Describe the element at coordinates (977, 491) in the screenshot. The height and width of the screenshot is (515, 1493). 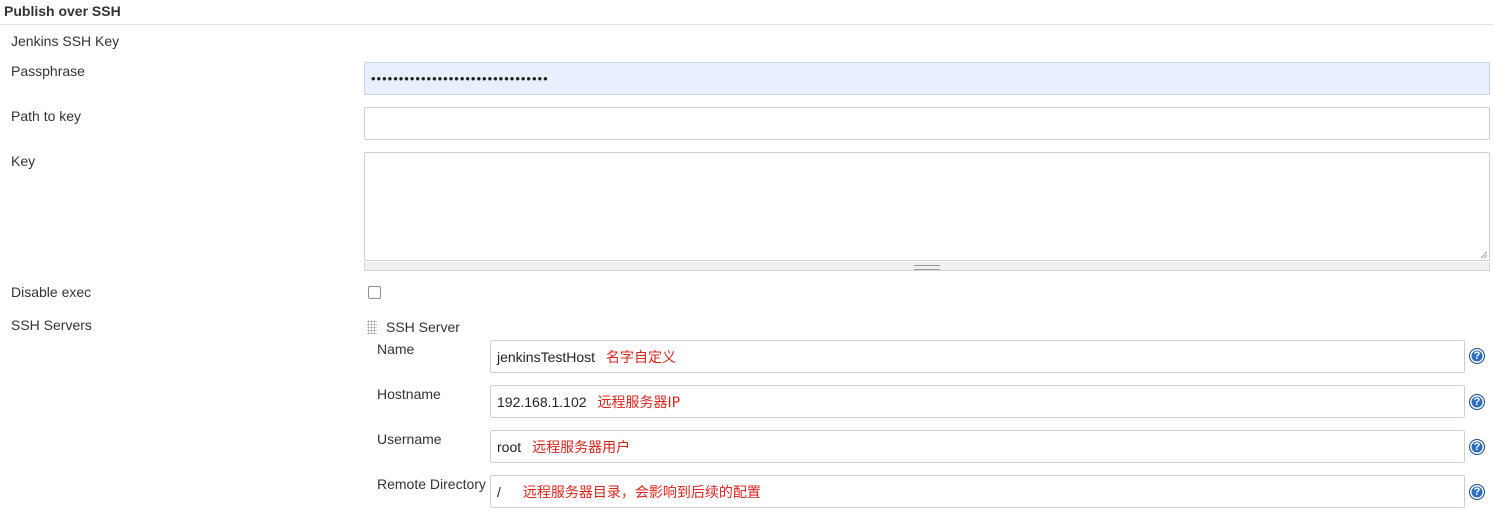
I see `remote-directory-field: / 远程服务器目录，会影响到后续的配置` at that location.